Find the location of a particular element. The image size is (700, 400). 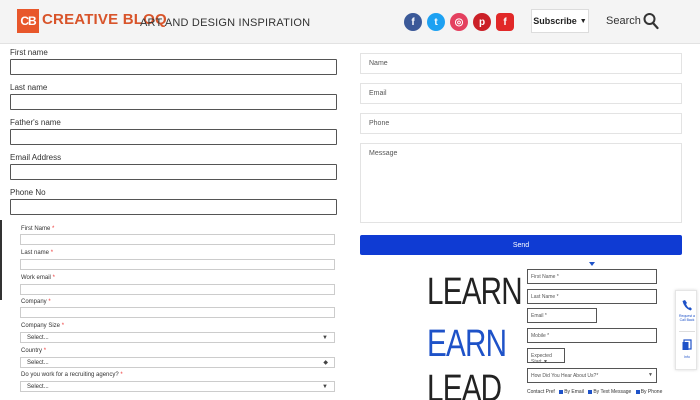

site-tagline: ART AND DESIGN INSPIRATION is located at coordinates (225, 23).